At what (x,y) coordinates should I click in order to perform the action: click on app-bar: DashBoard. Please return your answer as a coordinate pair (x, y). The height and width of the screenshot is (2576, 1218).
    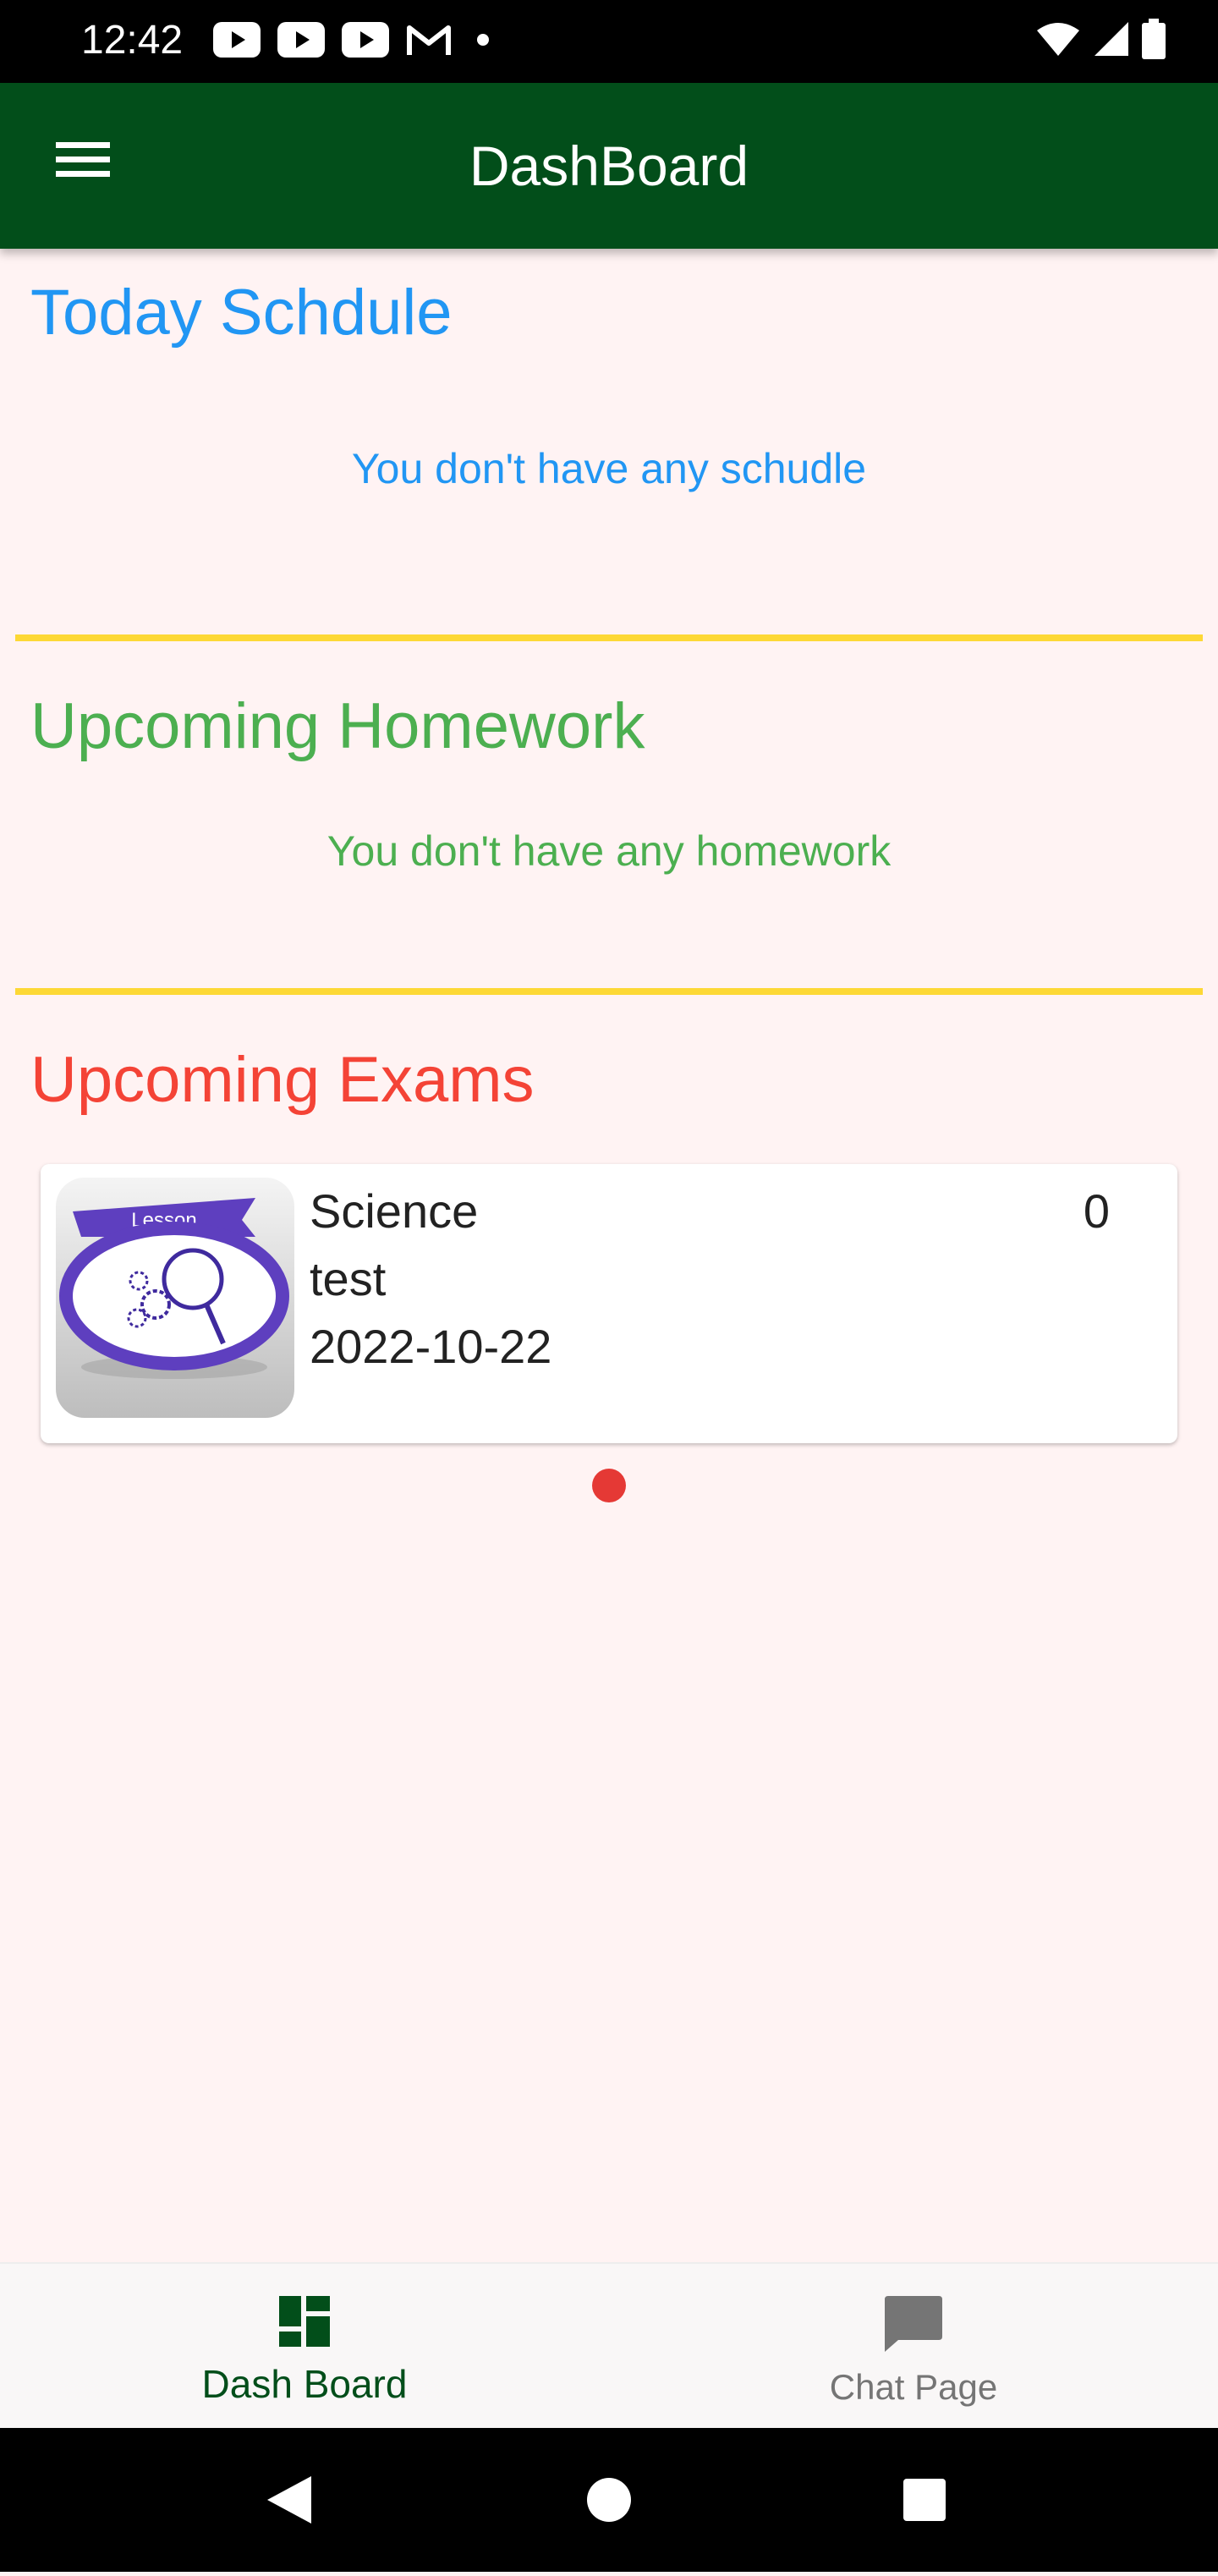
    Looking at the image, I should click on (609, 166).